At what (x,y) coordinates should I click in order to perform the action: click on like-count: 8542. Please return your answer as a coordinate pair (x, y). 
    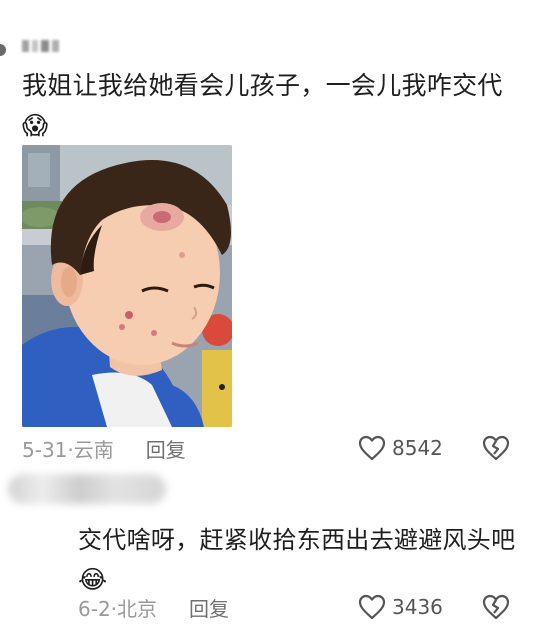
    Looking at the image, I should click on (417, 448).